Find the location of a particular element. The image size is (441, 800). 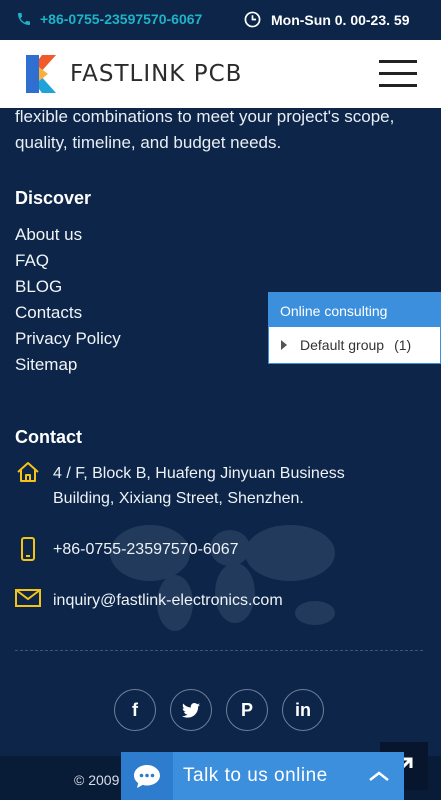

chevron-up-icon is located at coordinates (379, 776).